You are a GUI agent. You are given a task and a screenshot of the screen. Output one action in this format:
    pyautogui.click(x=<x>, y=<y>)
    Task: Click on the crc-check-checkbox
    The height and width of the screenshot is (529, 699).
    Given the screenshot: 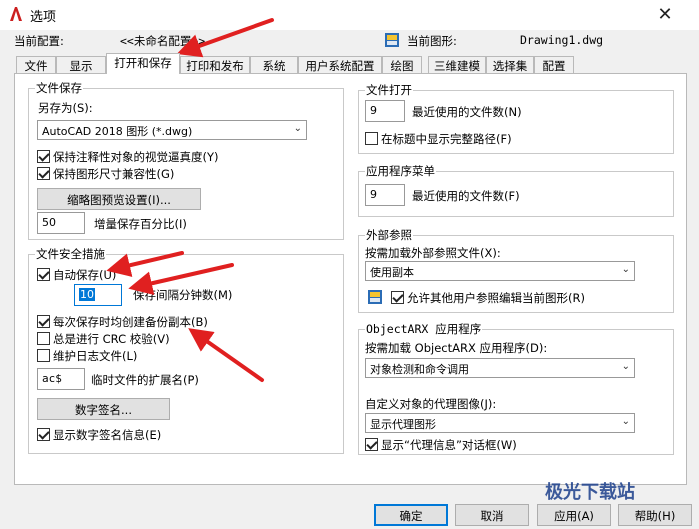 What is the action you would take?
    pyautogui.click(x=43, y=338)
    